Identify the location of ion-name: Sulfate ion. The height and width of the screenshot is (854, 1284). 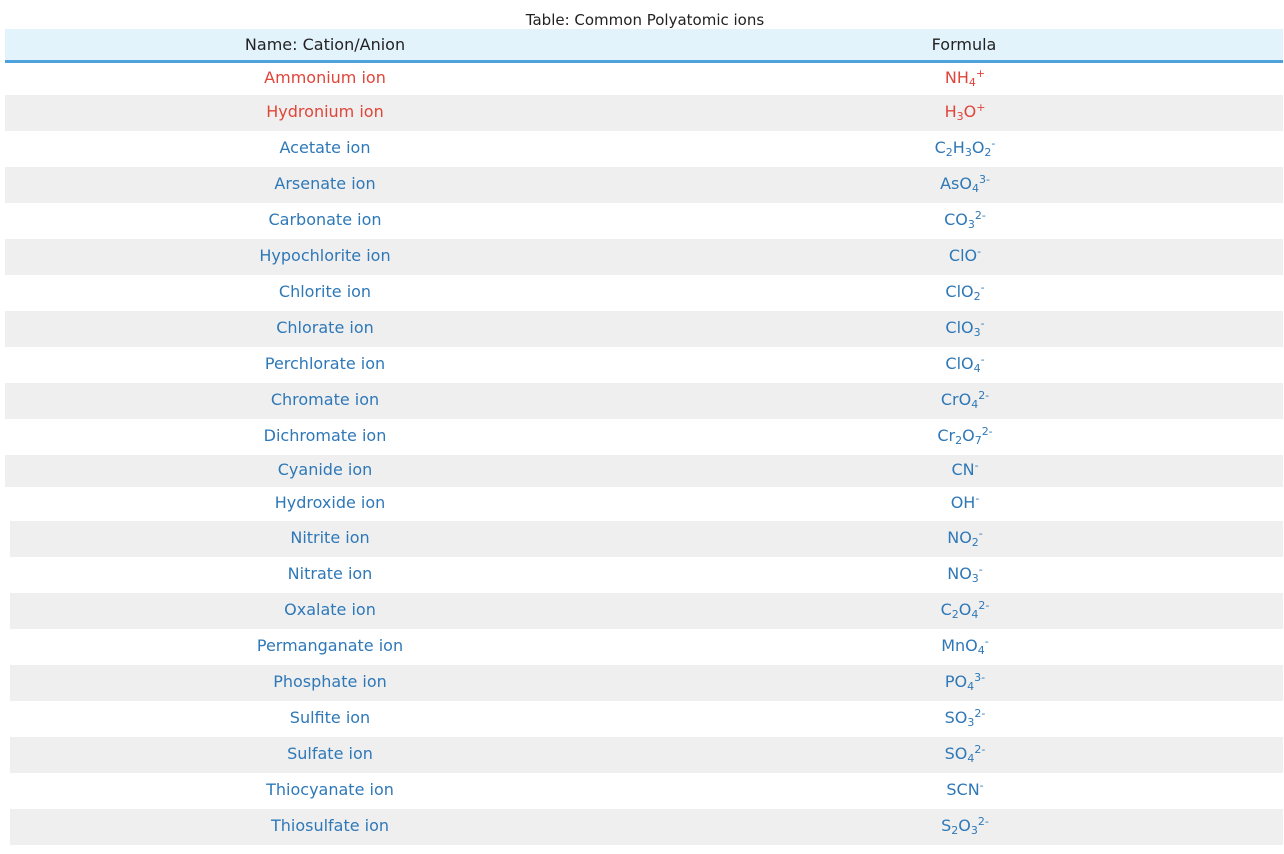
(330, 753).